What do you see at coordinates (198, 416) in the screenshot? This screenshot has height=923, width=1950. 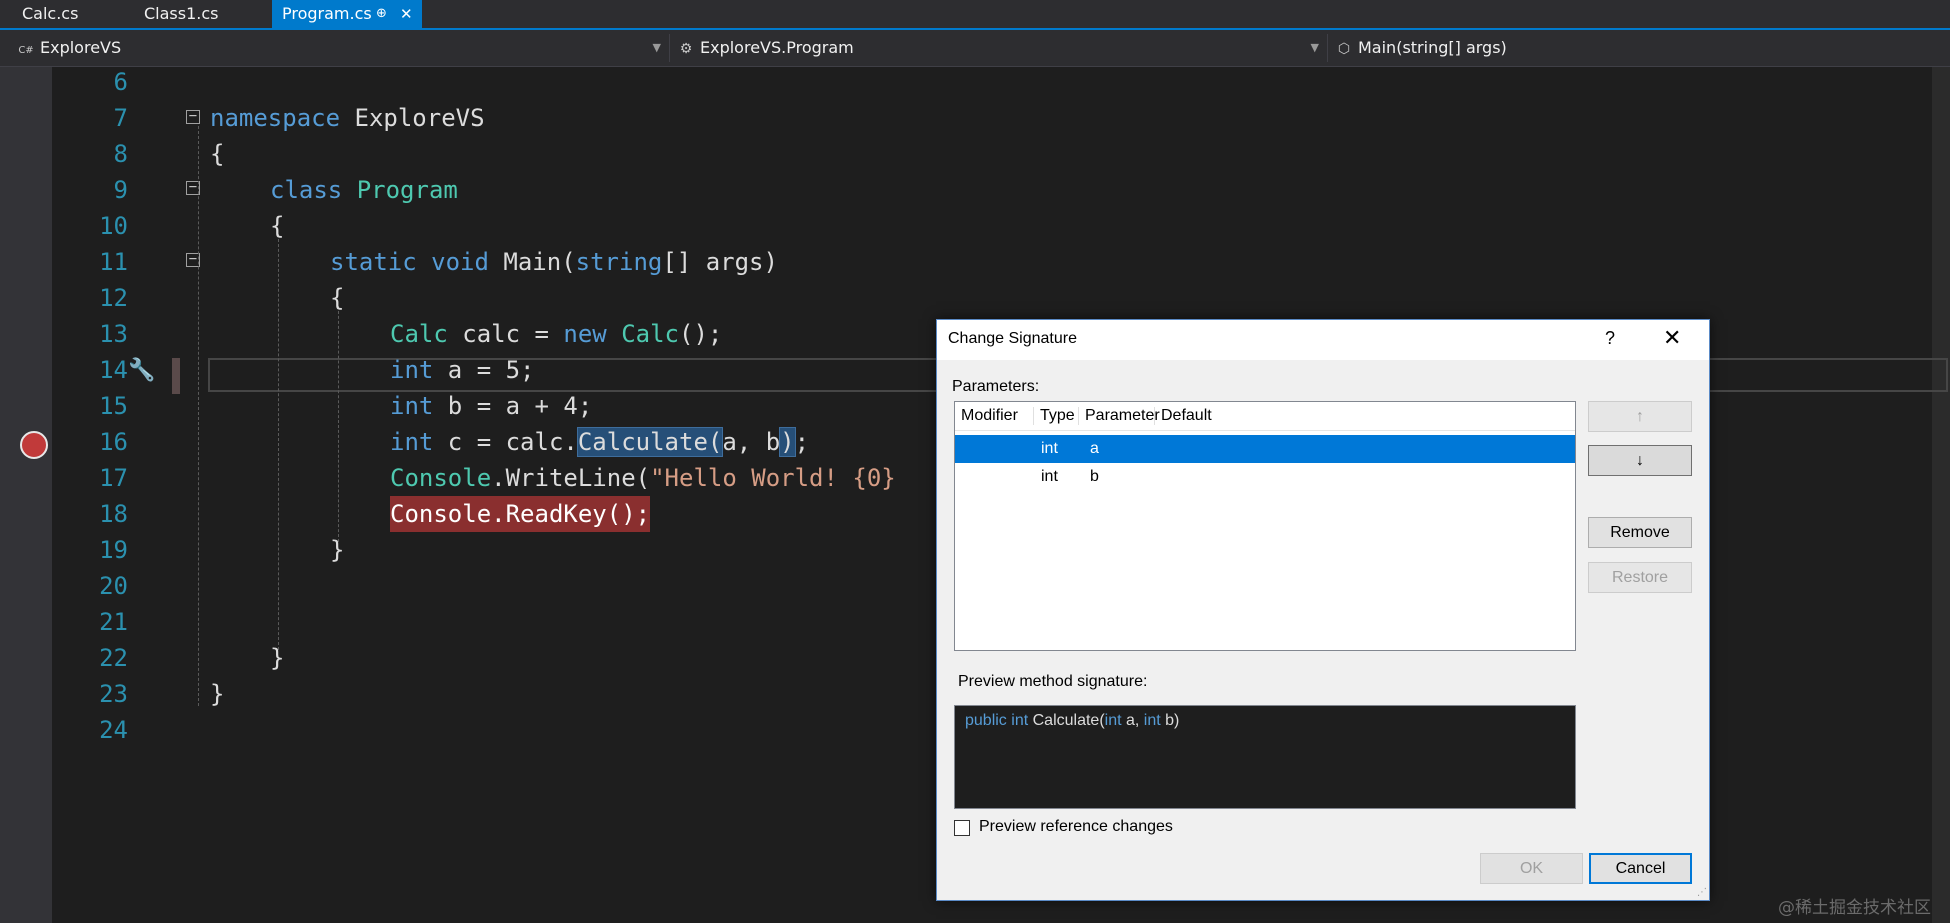 I see `outline-guide` at bounding box center [198, 416].